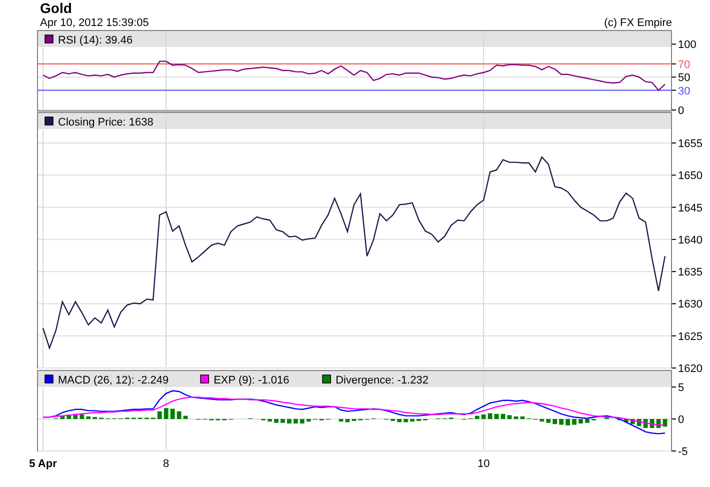 The height and width of the screenshot is (487, 710). Describe the element at coordinates (684, 64) in the screenshot. I see `tick-label: 70` at that location.